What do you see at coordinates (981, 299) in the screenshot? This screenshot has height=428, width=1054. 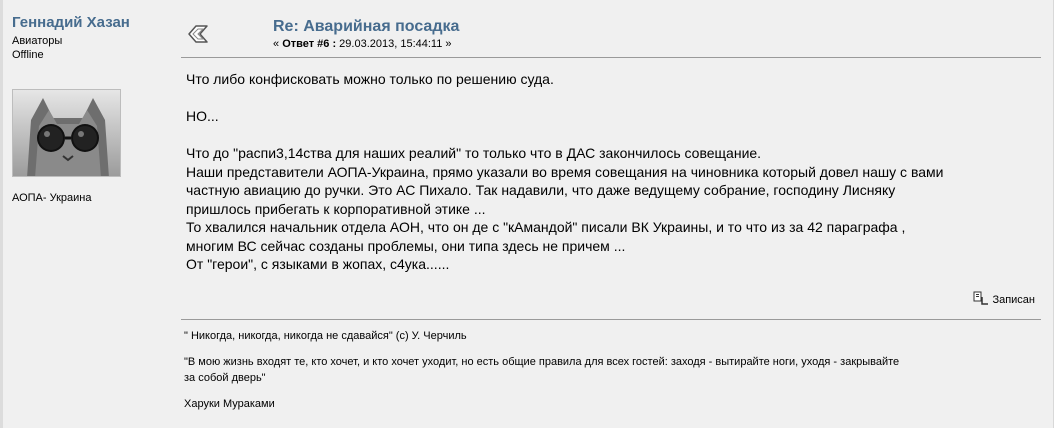 I see `ip-logged-icon` at bounding box center [981, 299].